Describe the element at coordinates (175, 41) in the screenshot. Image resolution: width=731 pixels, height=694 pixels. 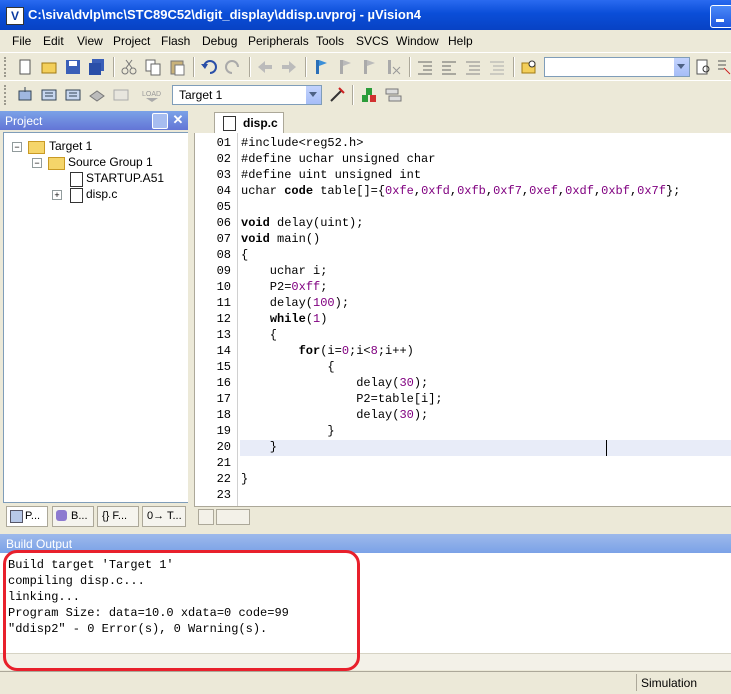
I see `menu-flash: Flash` at that location.